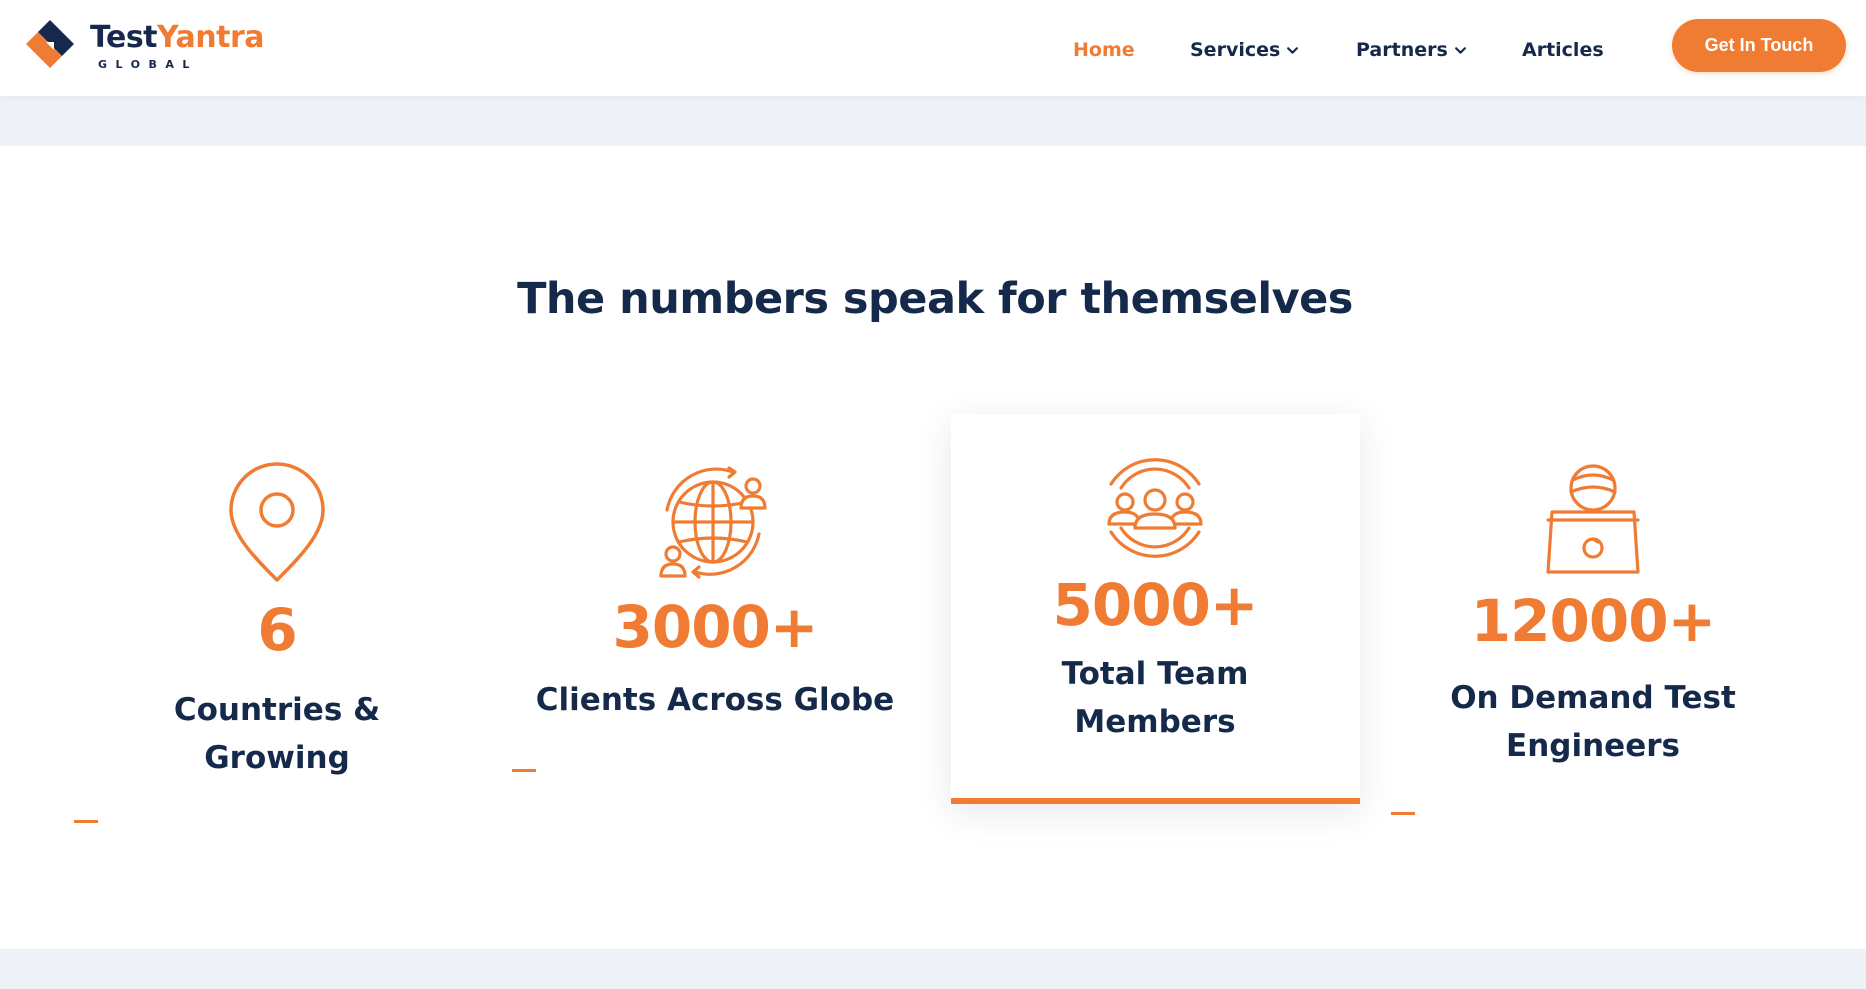 Image resolution: width=1866 pixels, height=989 pixels. I want to click on nav-home: Home, so click(1104, 50).